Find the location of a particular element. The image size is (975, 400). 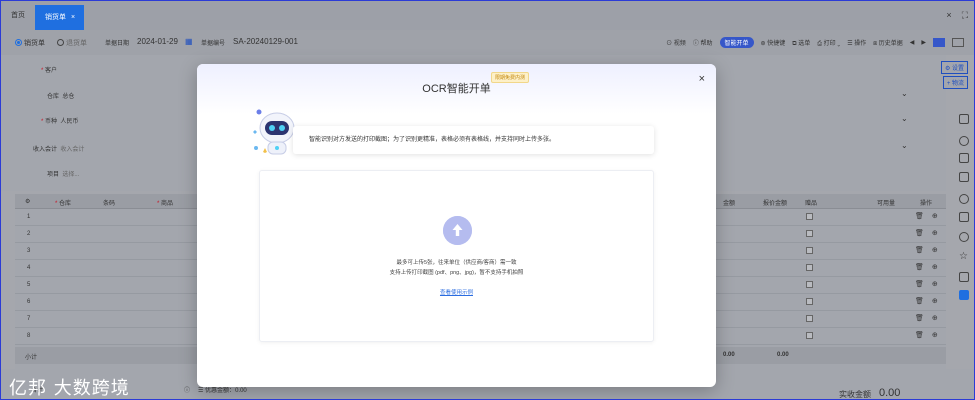

operation-label: 操作 is located at coordinates (860, 44).